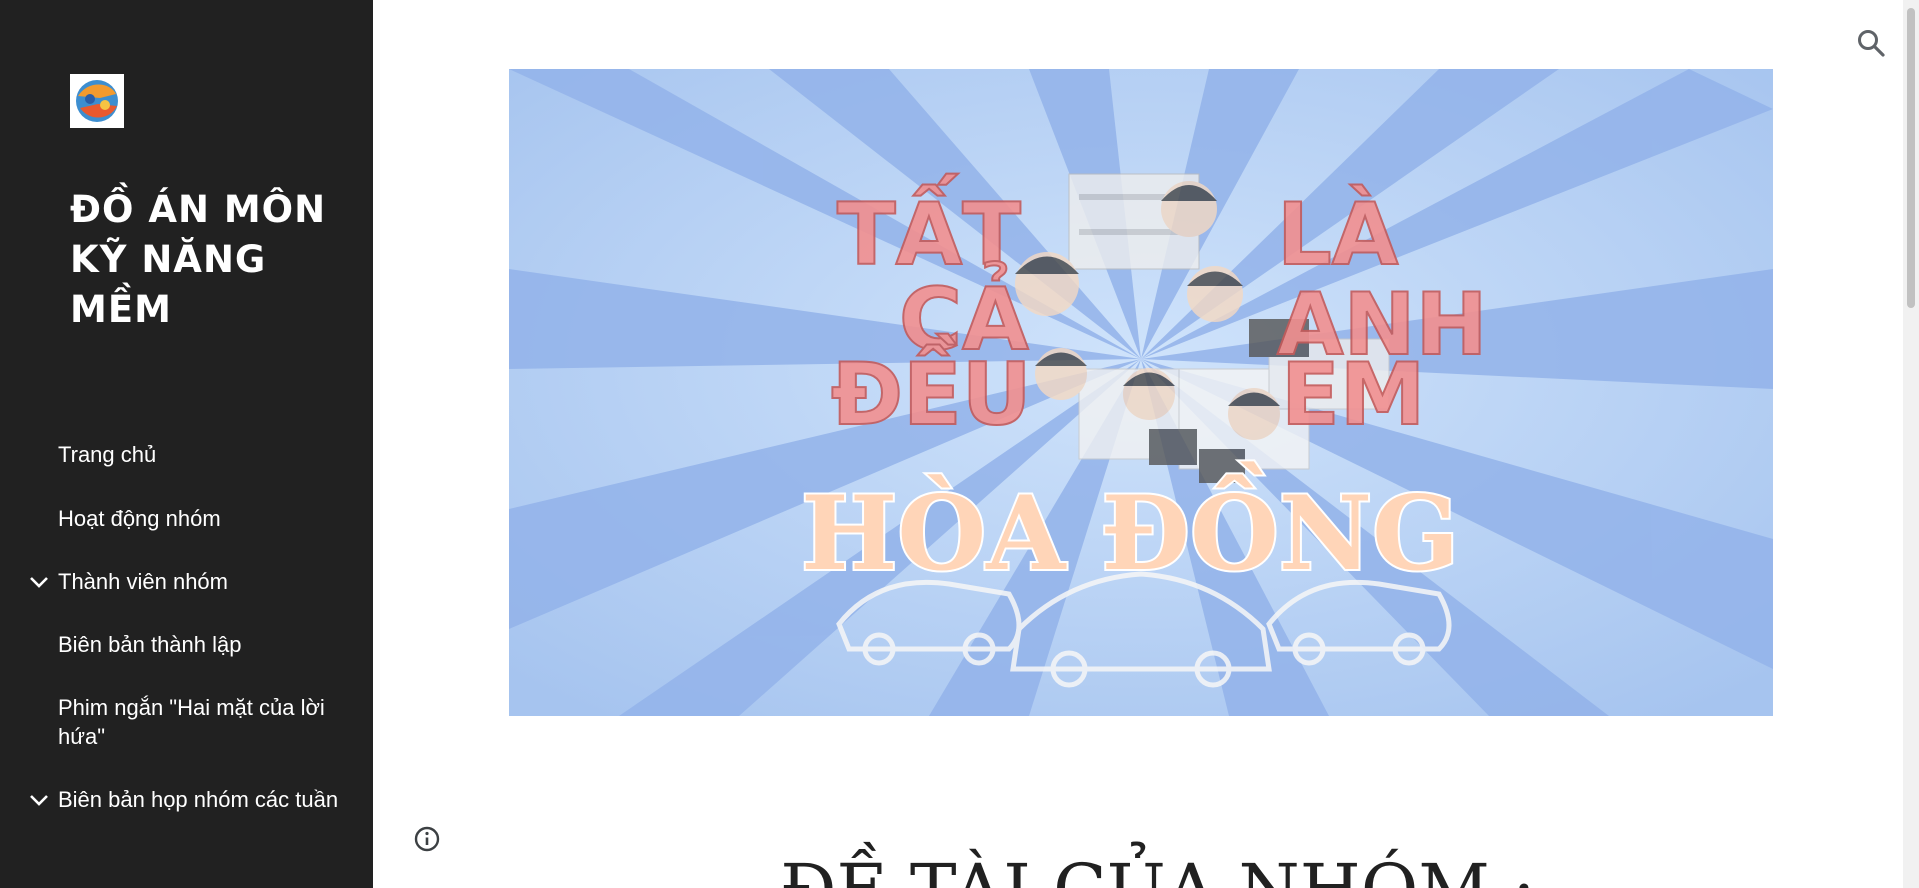 The width and height of the screenshot is (1919, 888). I want to click on group-logo-icon, so click(97, 101).